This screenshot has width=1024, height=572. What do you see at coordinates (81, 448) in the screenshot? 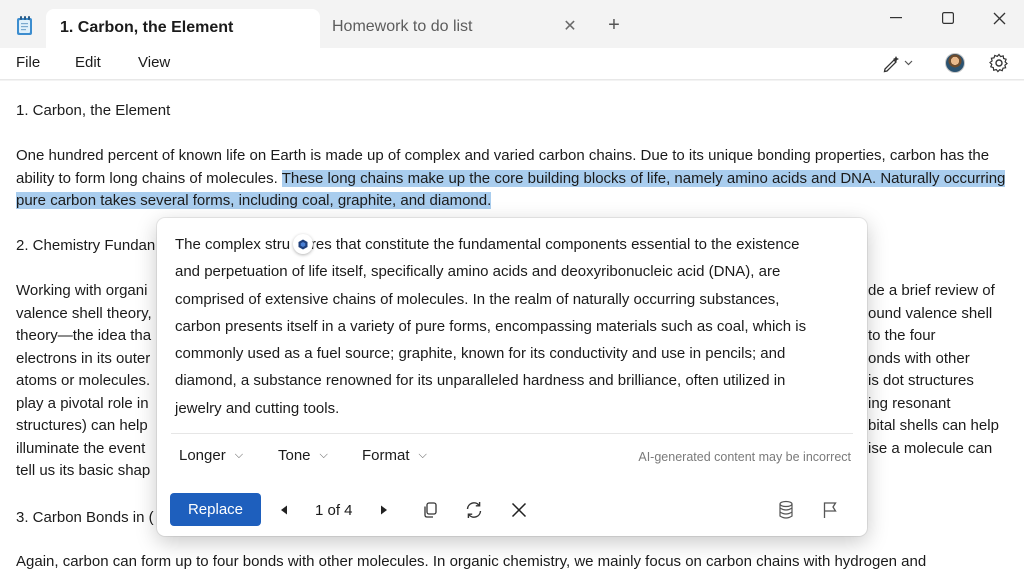
I see `text-line: illuminate the event` at bounding box center [81, 448].